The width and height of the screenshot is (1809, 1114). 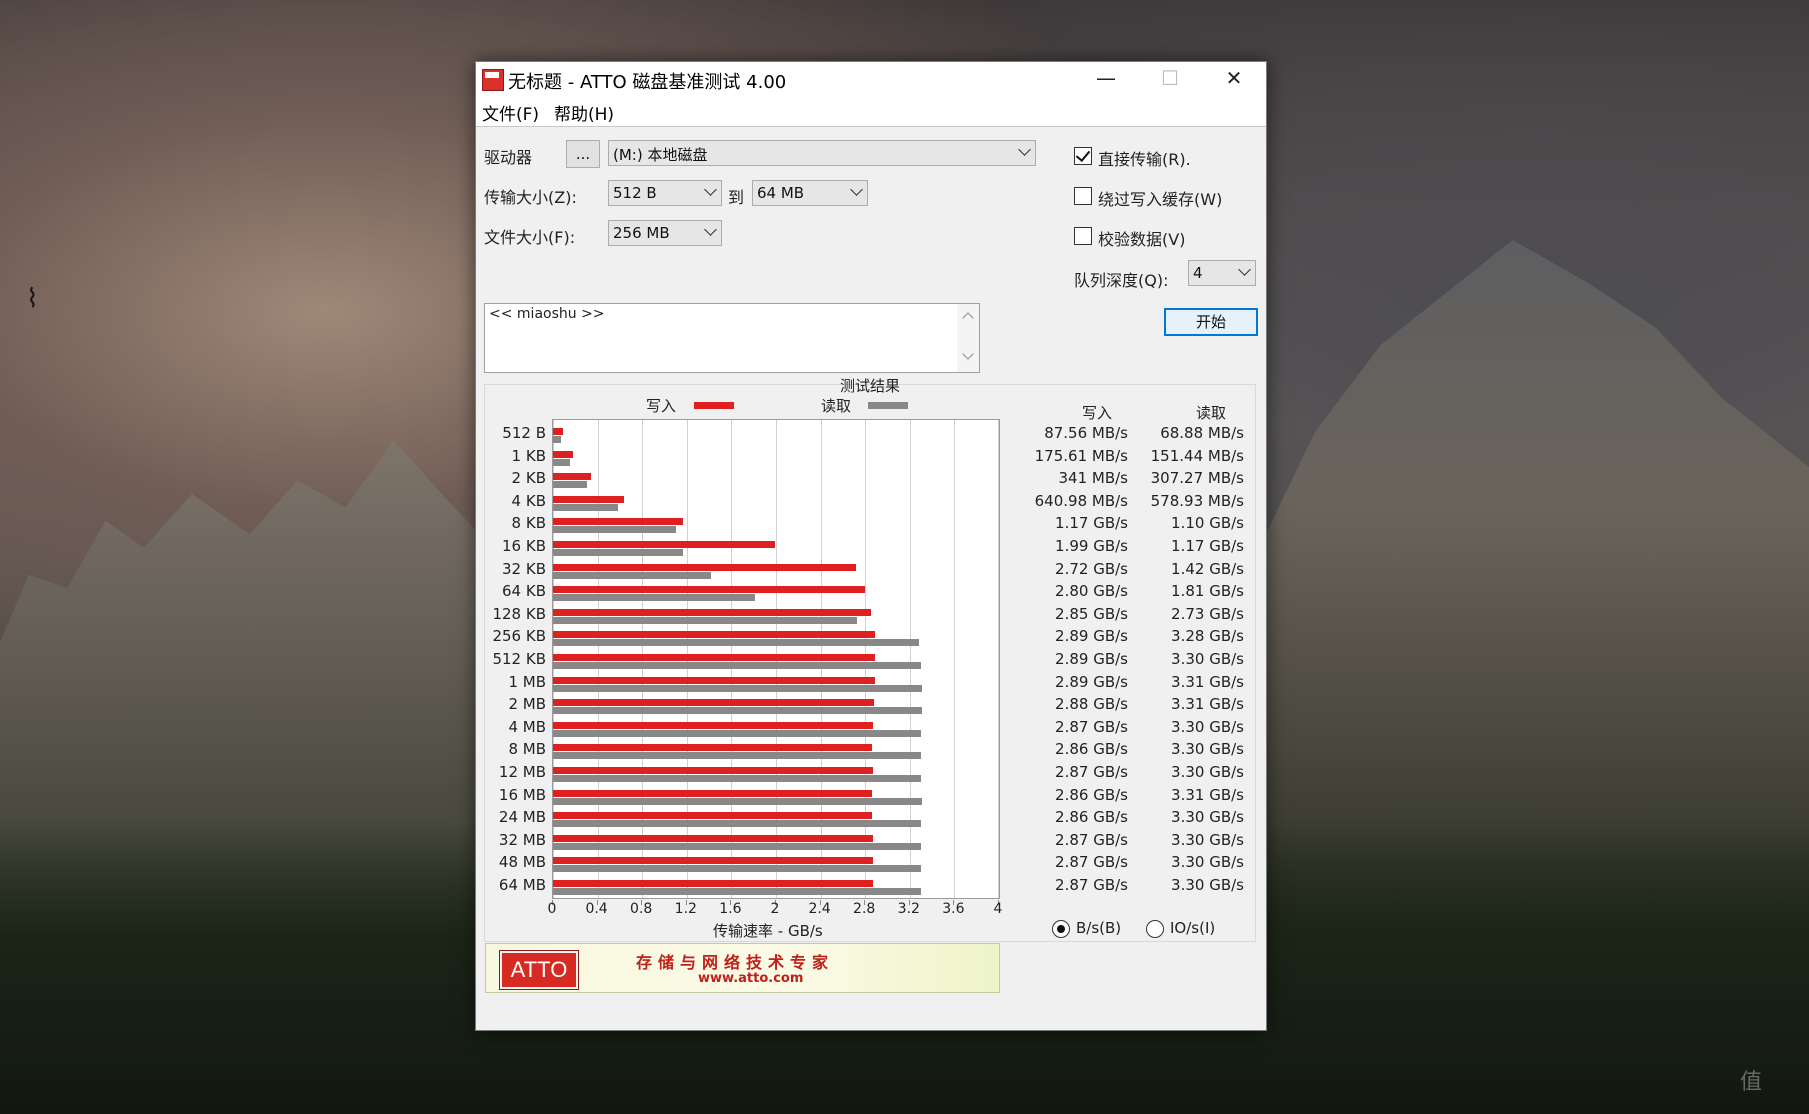 What do you see at coordinates (1121, 280) in the screenshot?
I see `queue-depth-label: 队列深度(Q):` at bounding box center [1121, 280].